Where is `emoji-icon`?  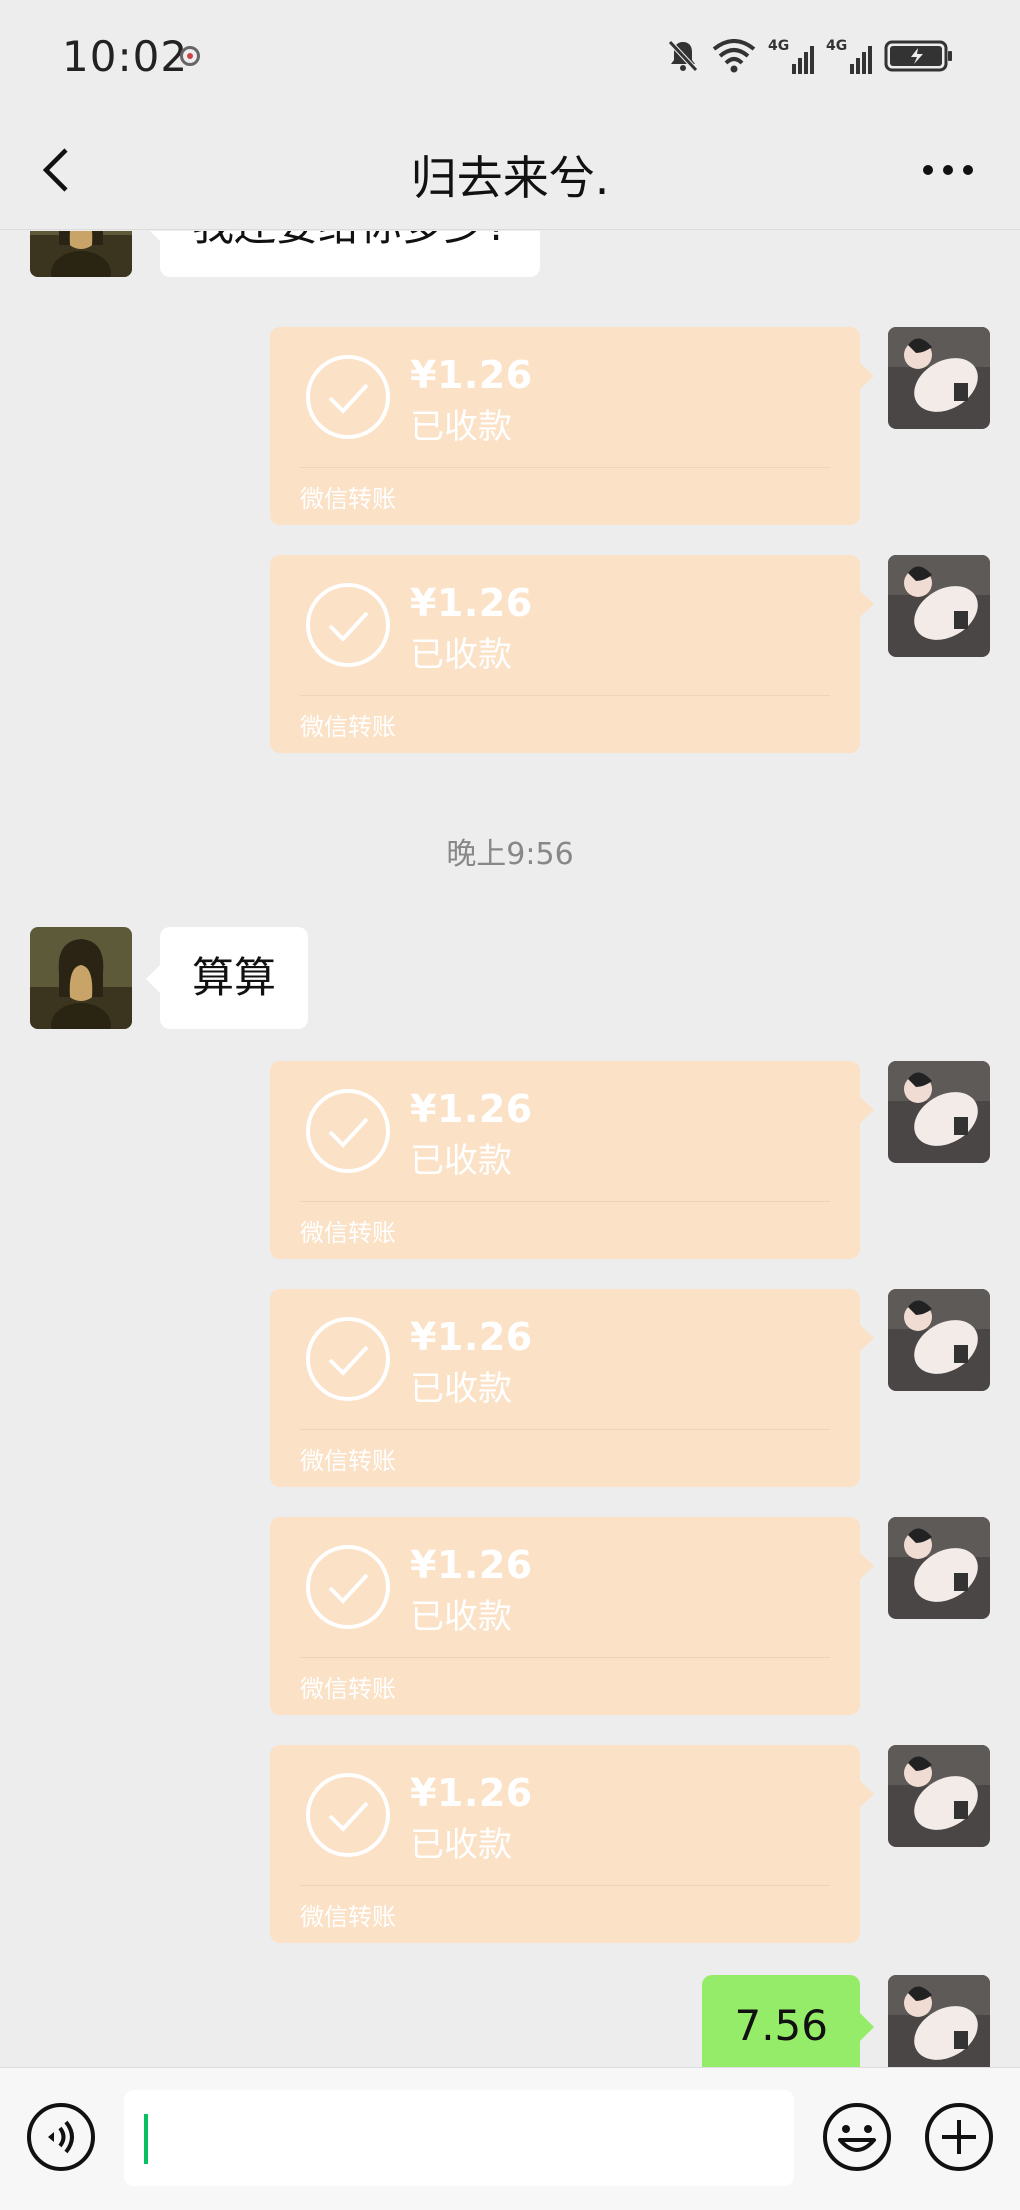 emoji-icon is located at coordinates (857, 2137).